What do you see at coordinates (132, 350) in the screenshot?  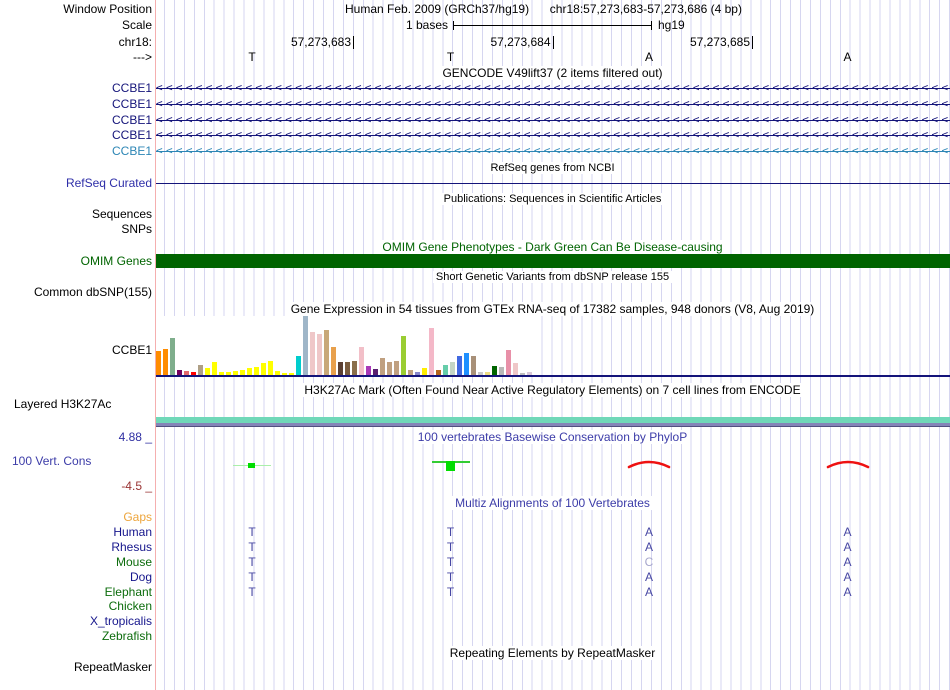 I see `gtex-gene-label: CCBE1` at bounding box center [132, 350].